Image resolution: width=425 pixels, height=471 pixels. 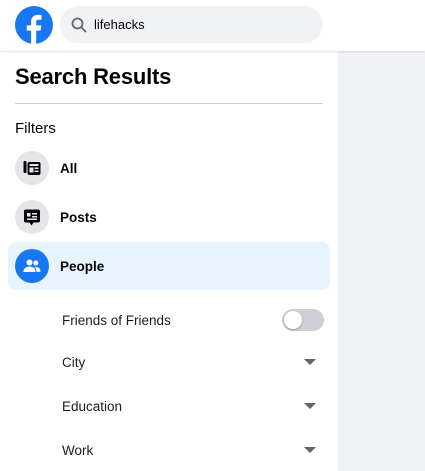 What do you see at coordinates (82, 266) in the screenshot?
I see `filter-people-label: People` at bounding box center [82, 266].